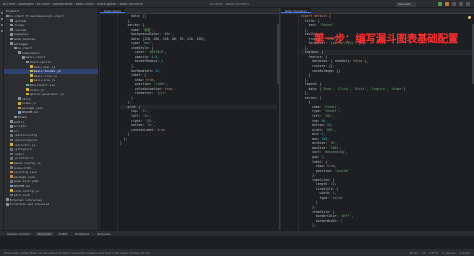  What do you see at coordinates (317, 193) in the screenshot?
I see `code-token: width:` at bounding box center [317, 193].